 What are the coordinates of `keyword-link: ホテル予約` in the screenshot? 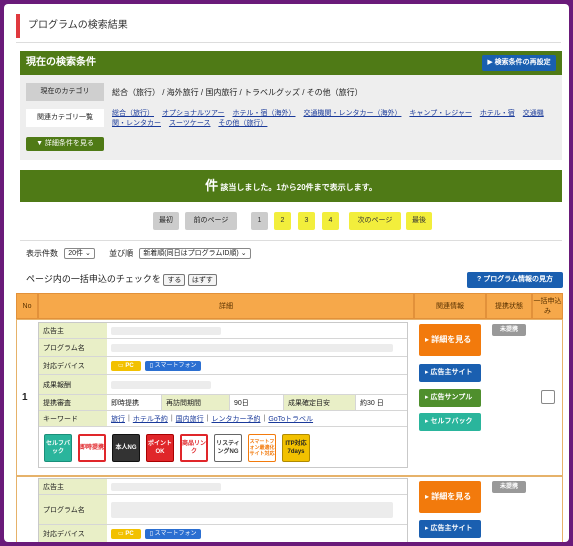 It's located at (150, 419).